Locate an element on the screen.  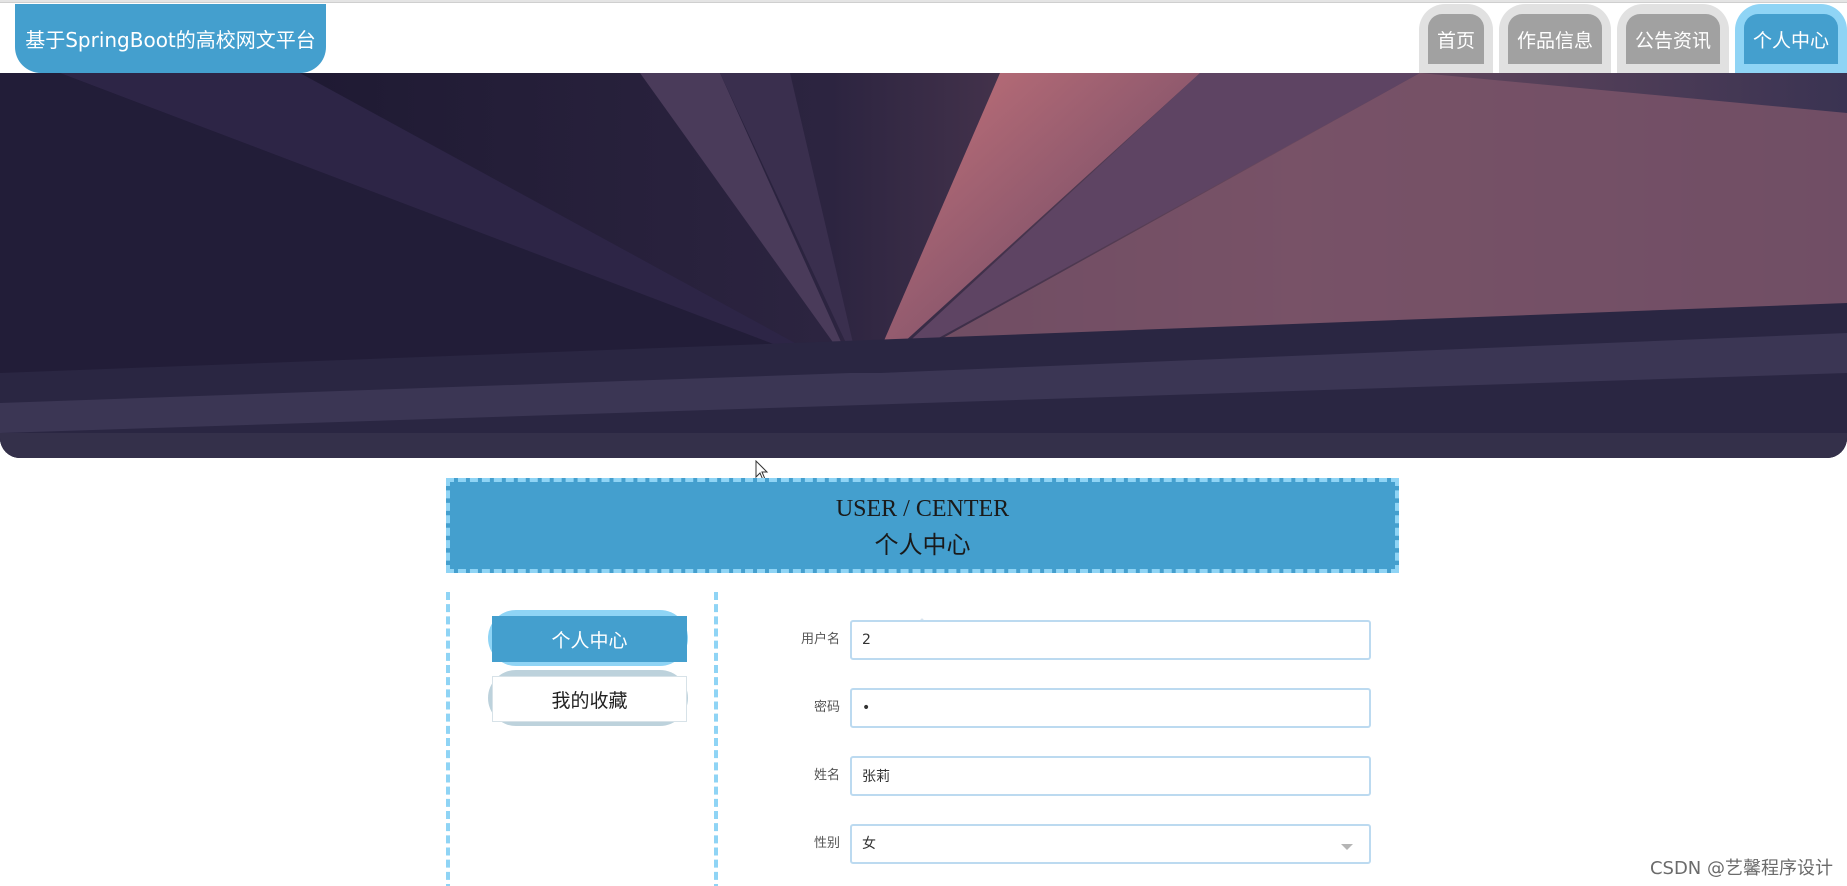
username-label: 用户名 is located at coordinates (820, 639).